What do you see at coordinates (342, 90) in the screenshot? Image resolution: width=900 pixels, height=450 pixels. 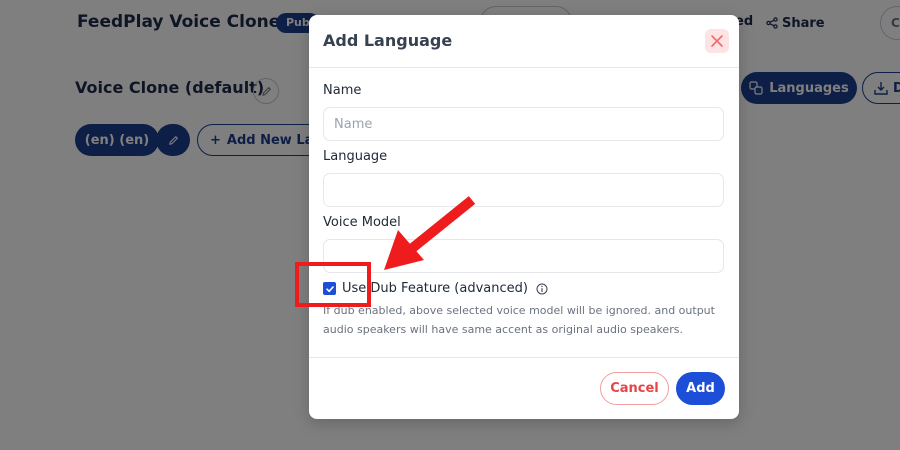 I see `name-label: Name` at bounding box center [342, 90].